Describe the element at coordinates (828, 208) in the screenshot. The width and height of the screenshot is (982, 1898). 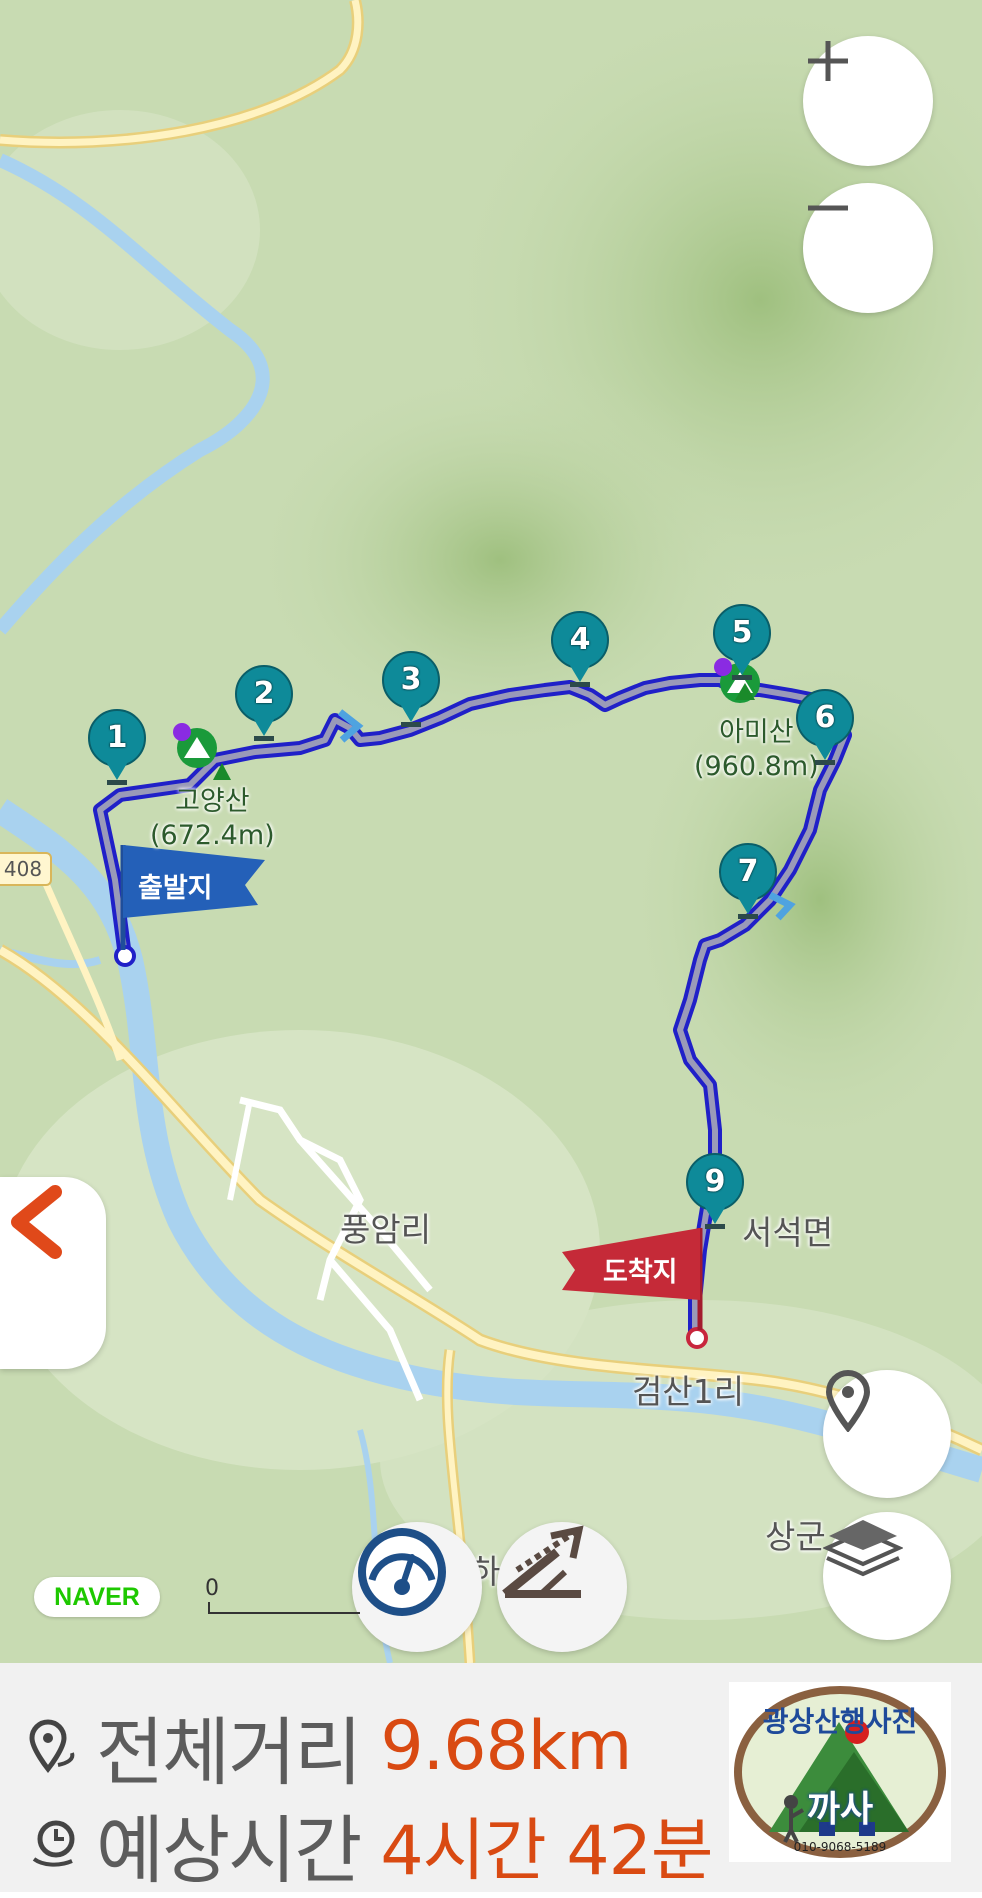
I see `minus-icon` at that location.